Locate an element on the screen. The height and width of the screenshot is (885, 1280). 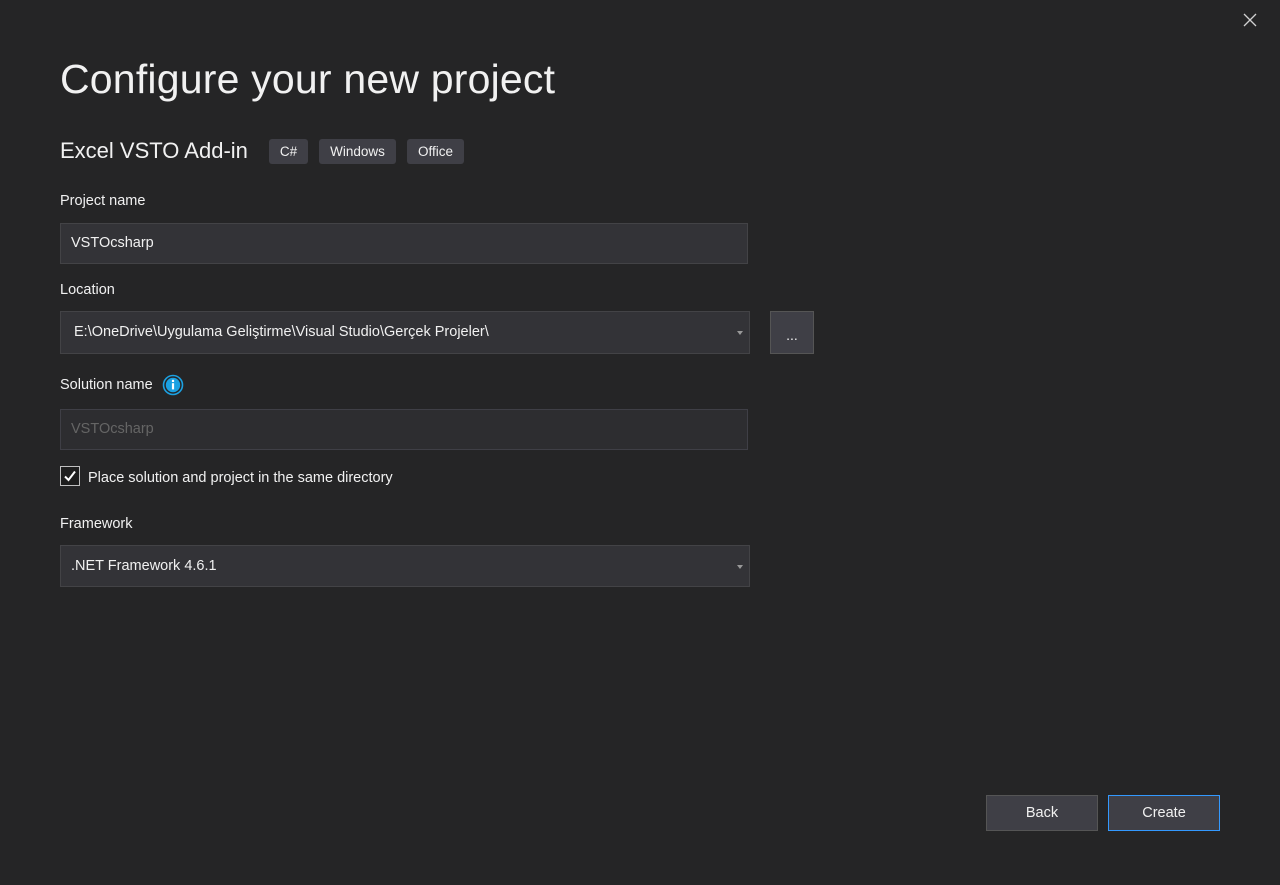
create-button: Create is located at coordinates (1164, 813).